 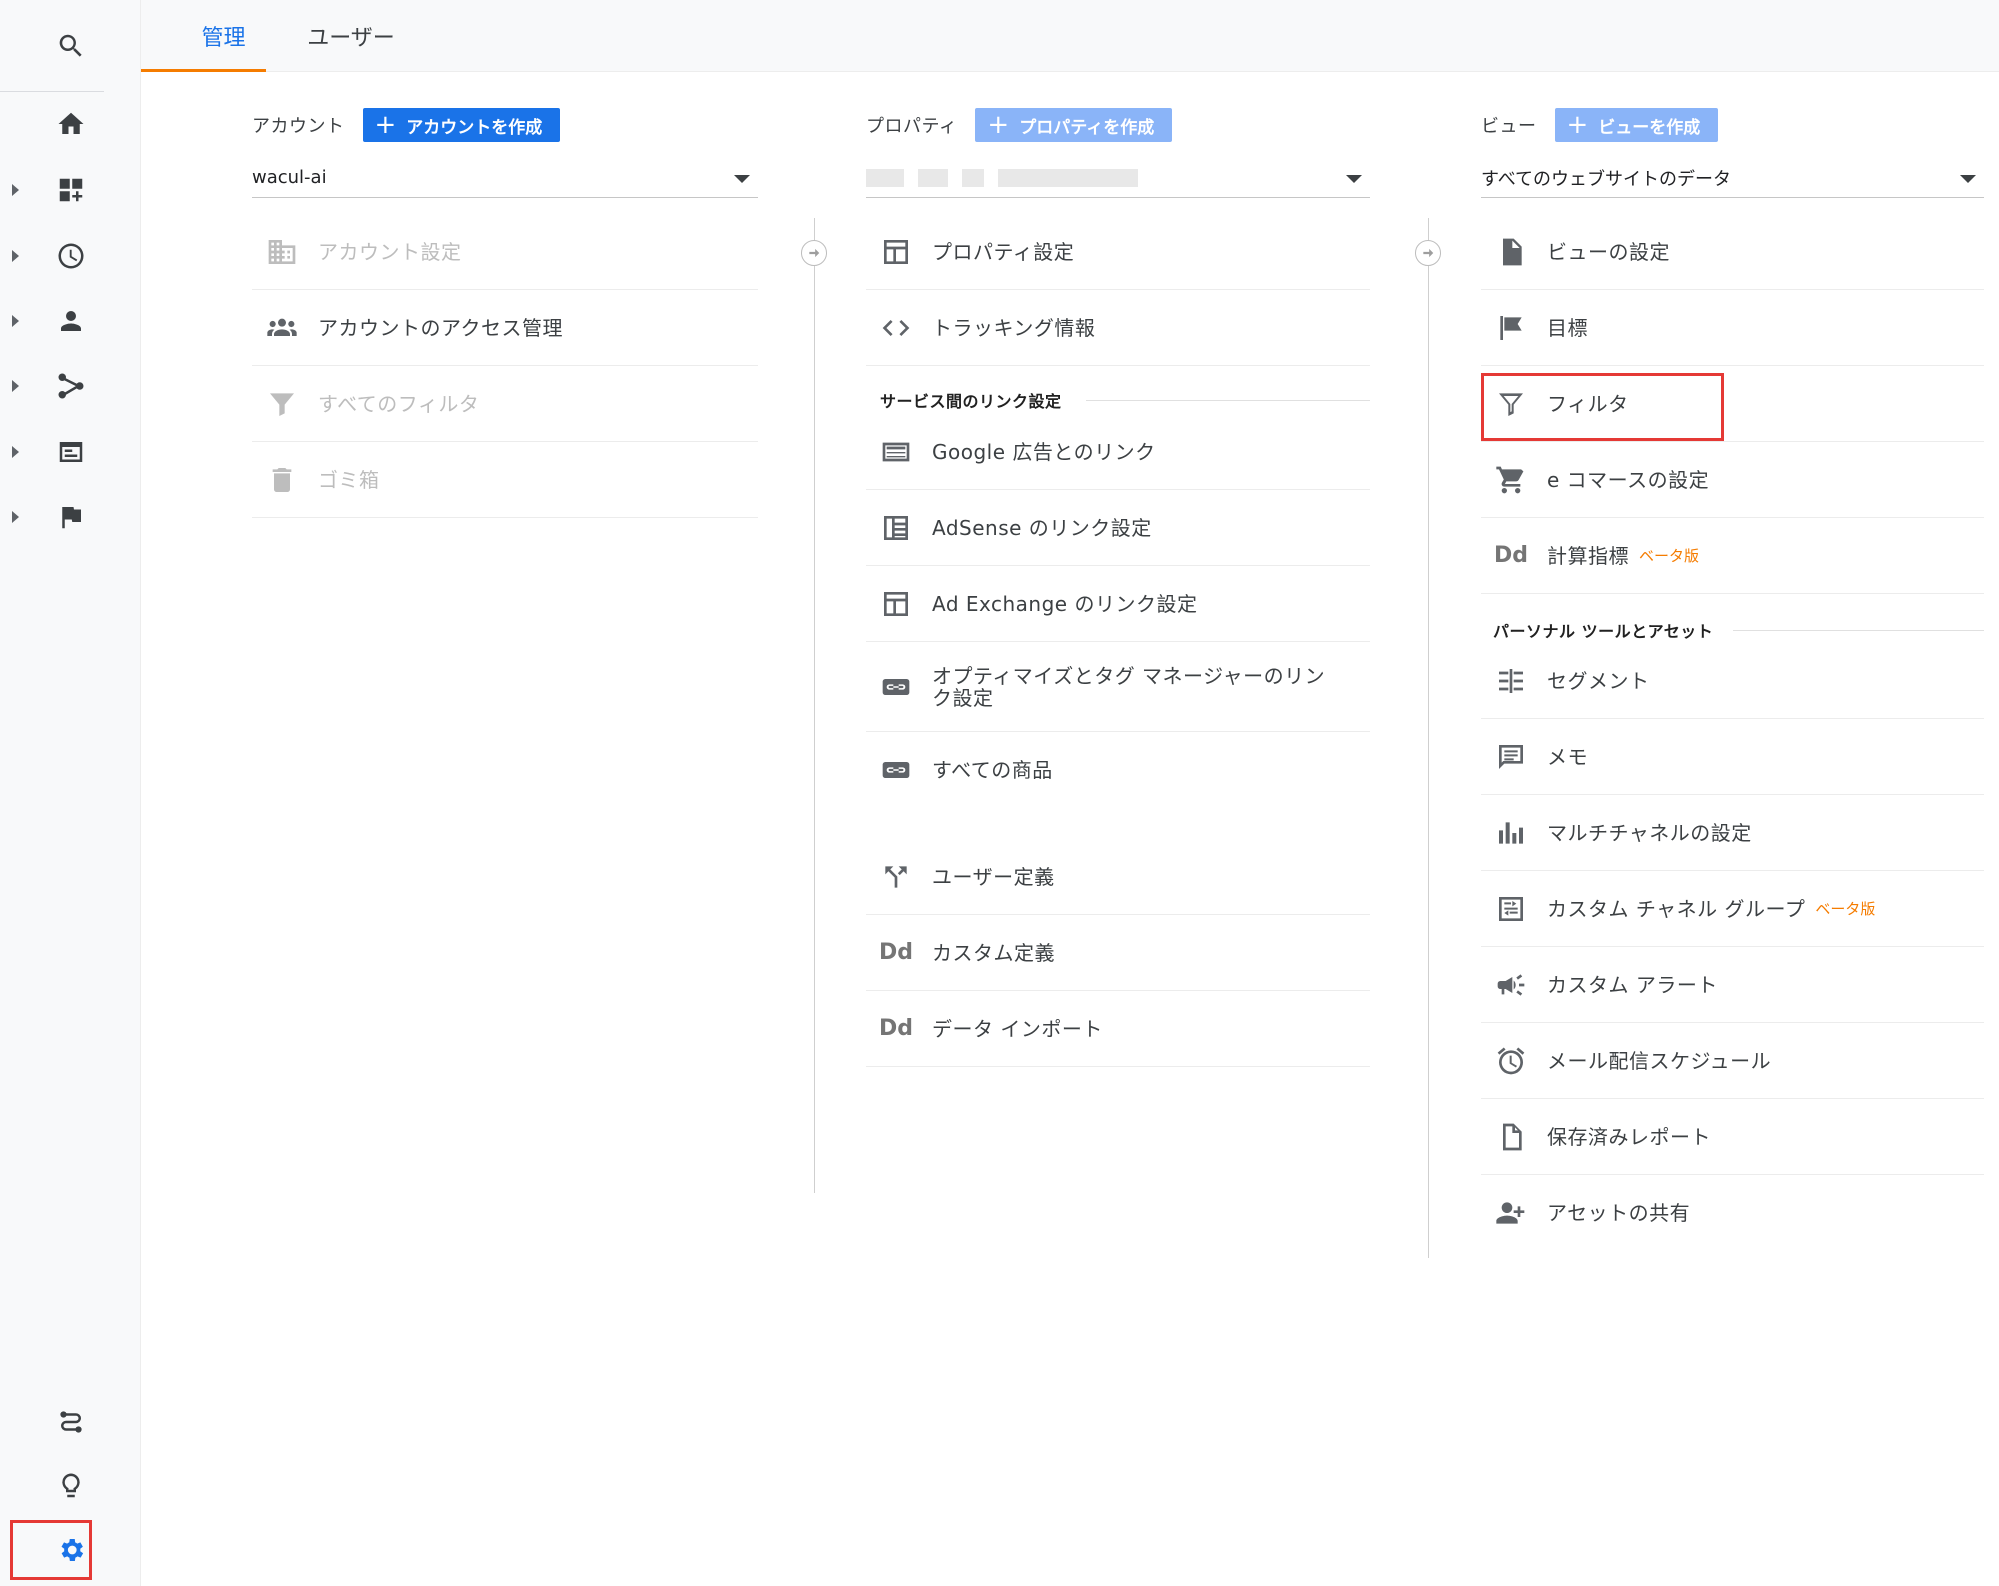 I want to click on view-settings-item: ビューの設定, so click(x=1732, y=252).